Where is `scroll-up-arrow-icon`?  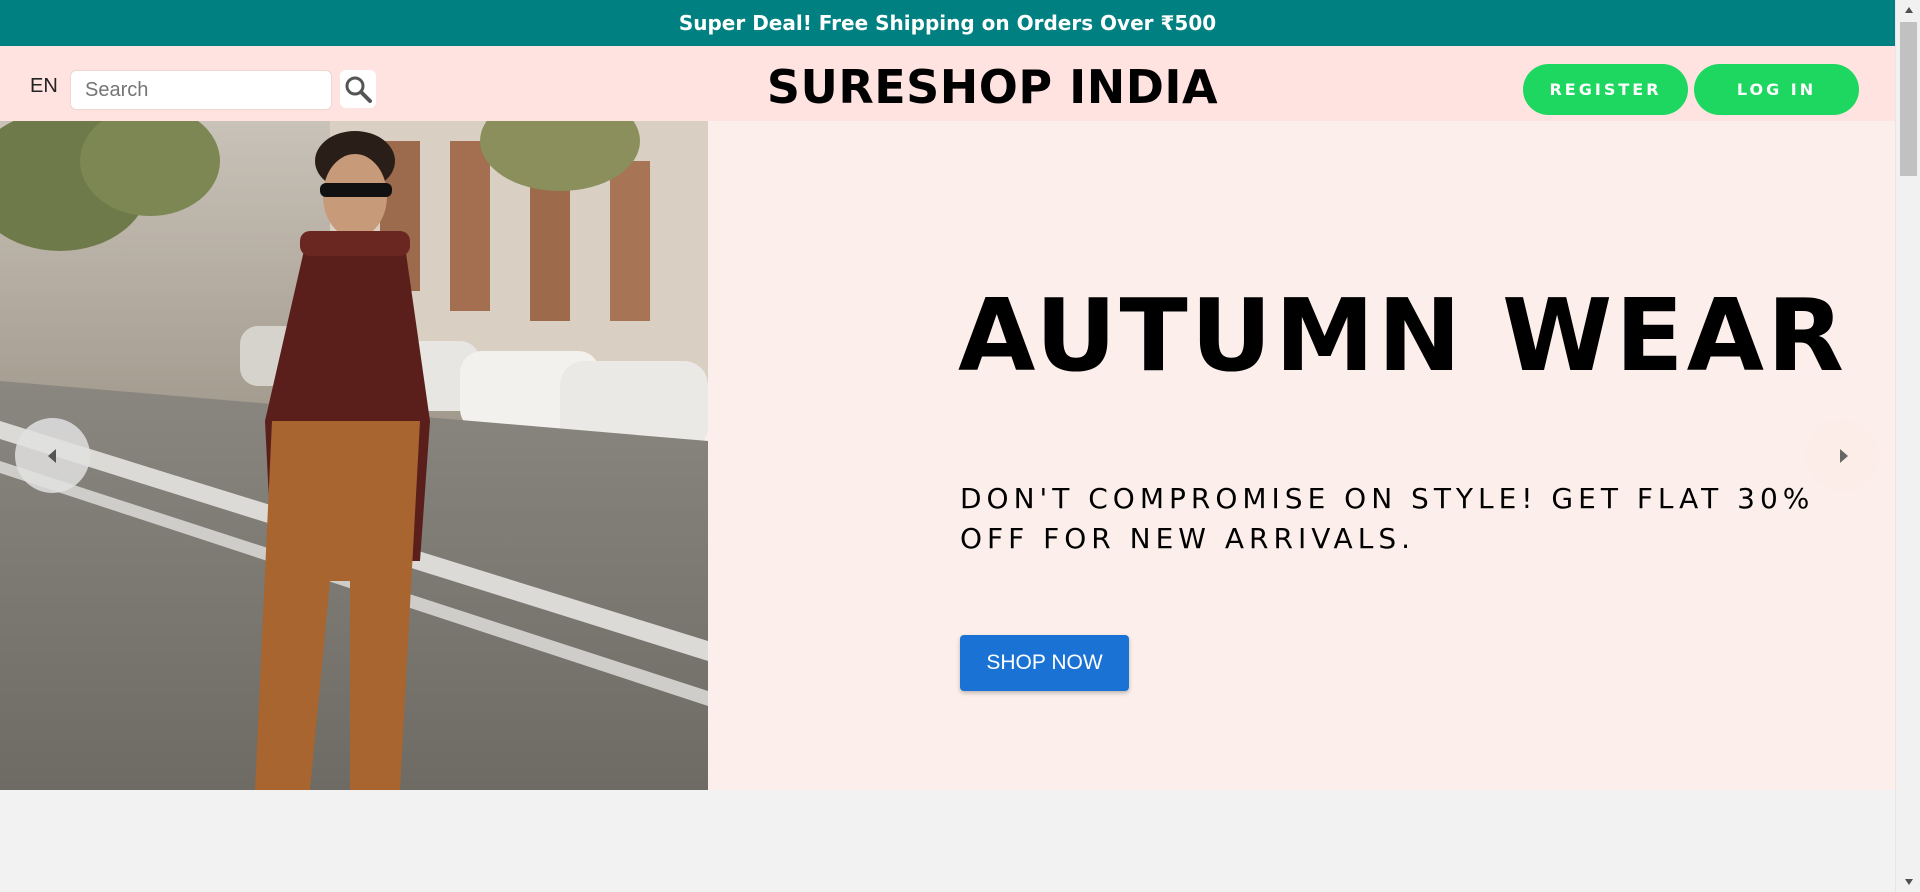
scroll-up-arrow-icon is located at coordinates (1908, 10).